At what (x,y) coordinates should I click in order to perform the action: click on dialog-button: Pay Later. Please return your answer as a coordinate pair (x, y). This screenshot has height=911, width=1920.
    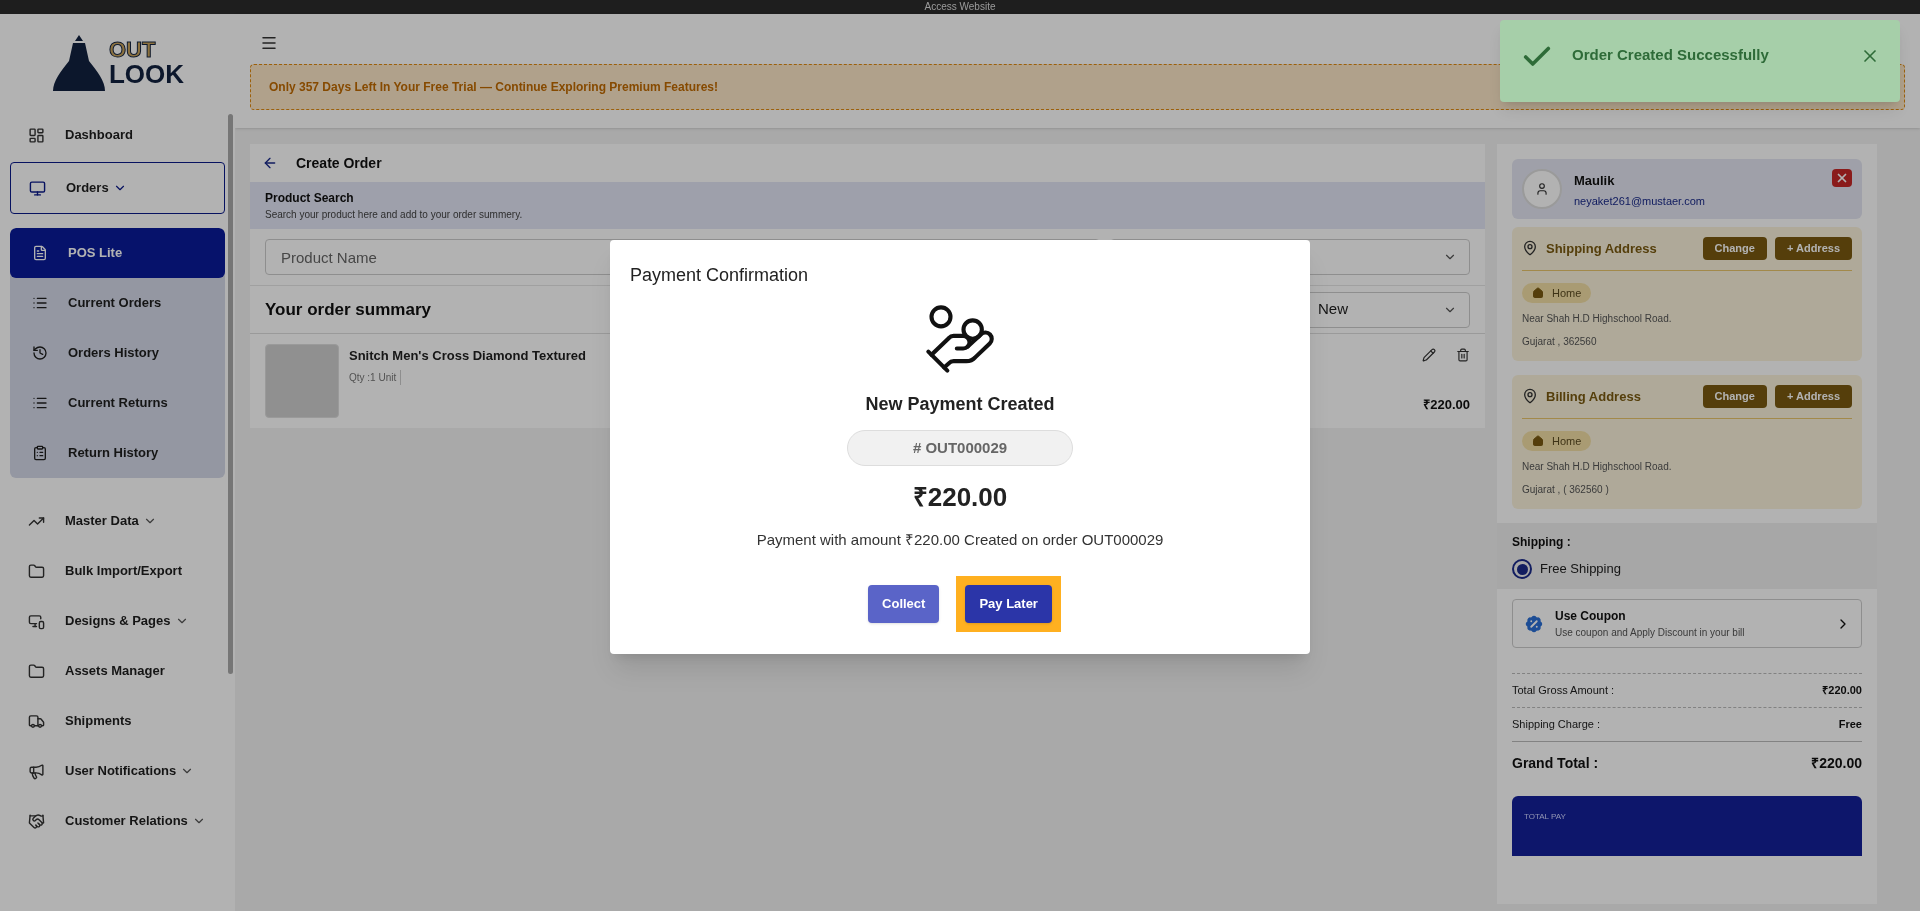
    Looking at the image, I should click on (1008, 603).